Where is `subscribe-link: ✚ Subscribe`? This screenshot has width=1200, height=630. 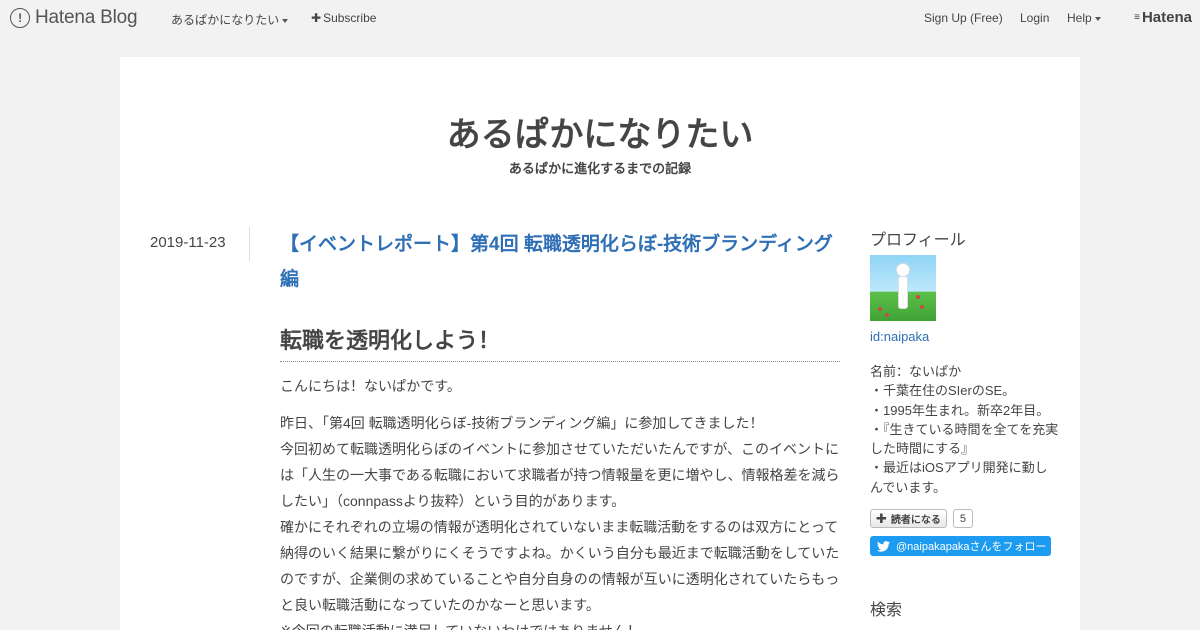 subscribe-link: ✚ Subscribe is located at coordinates (343, 18).